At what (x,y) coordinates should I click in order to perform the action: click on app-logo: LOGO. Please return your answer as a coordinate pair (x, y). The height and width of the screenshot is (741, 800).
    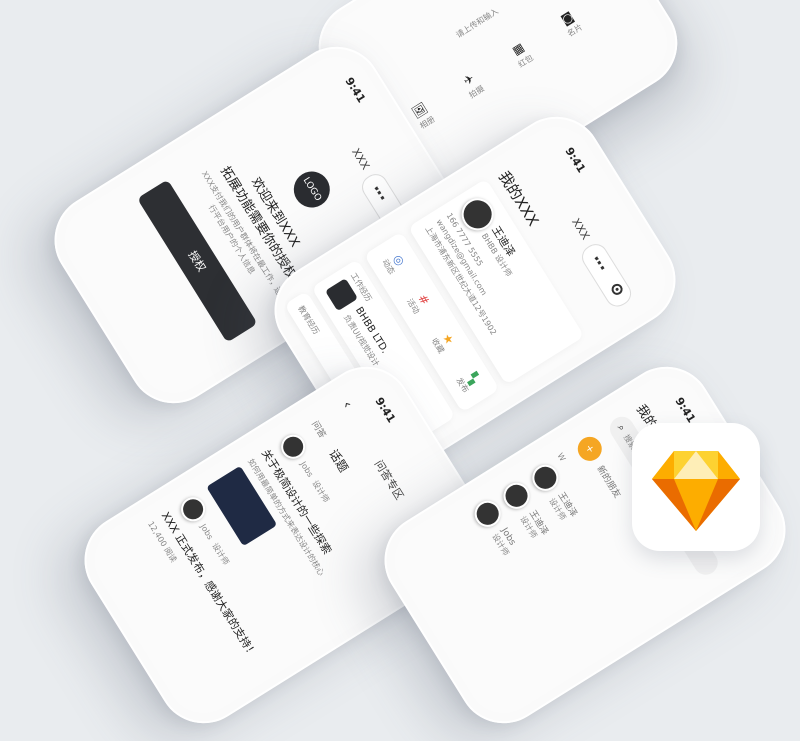
    Looking at the image, I should click on (312, 189).